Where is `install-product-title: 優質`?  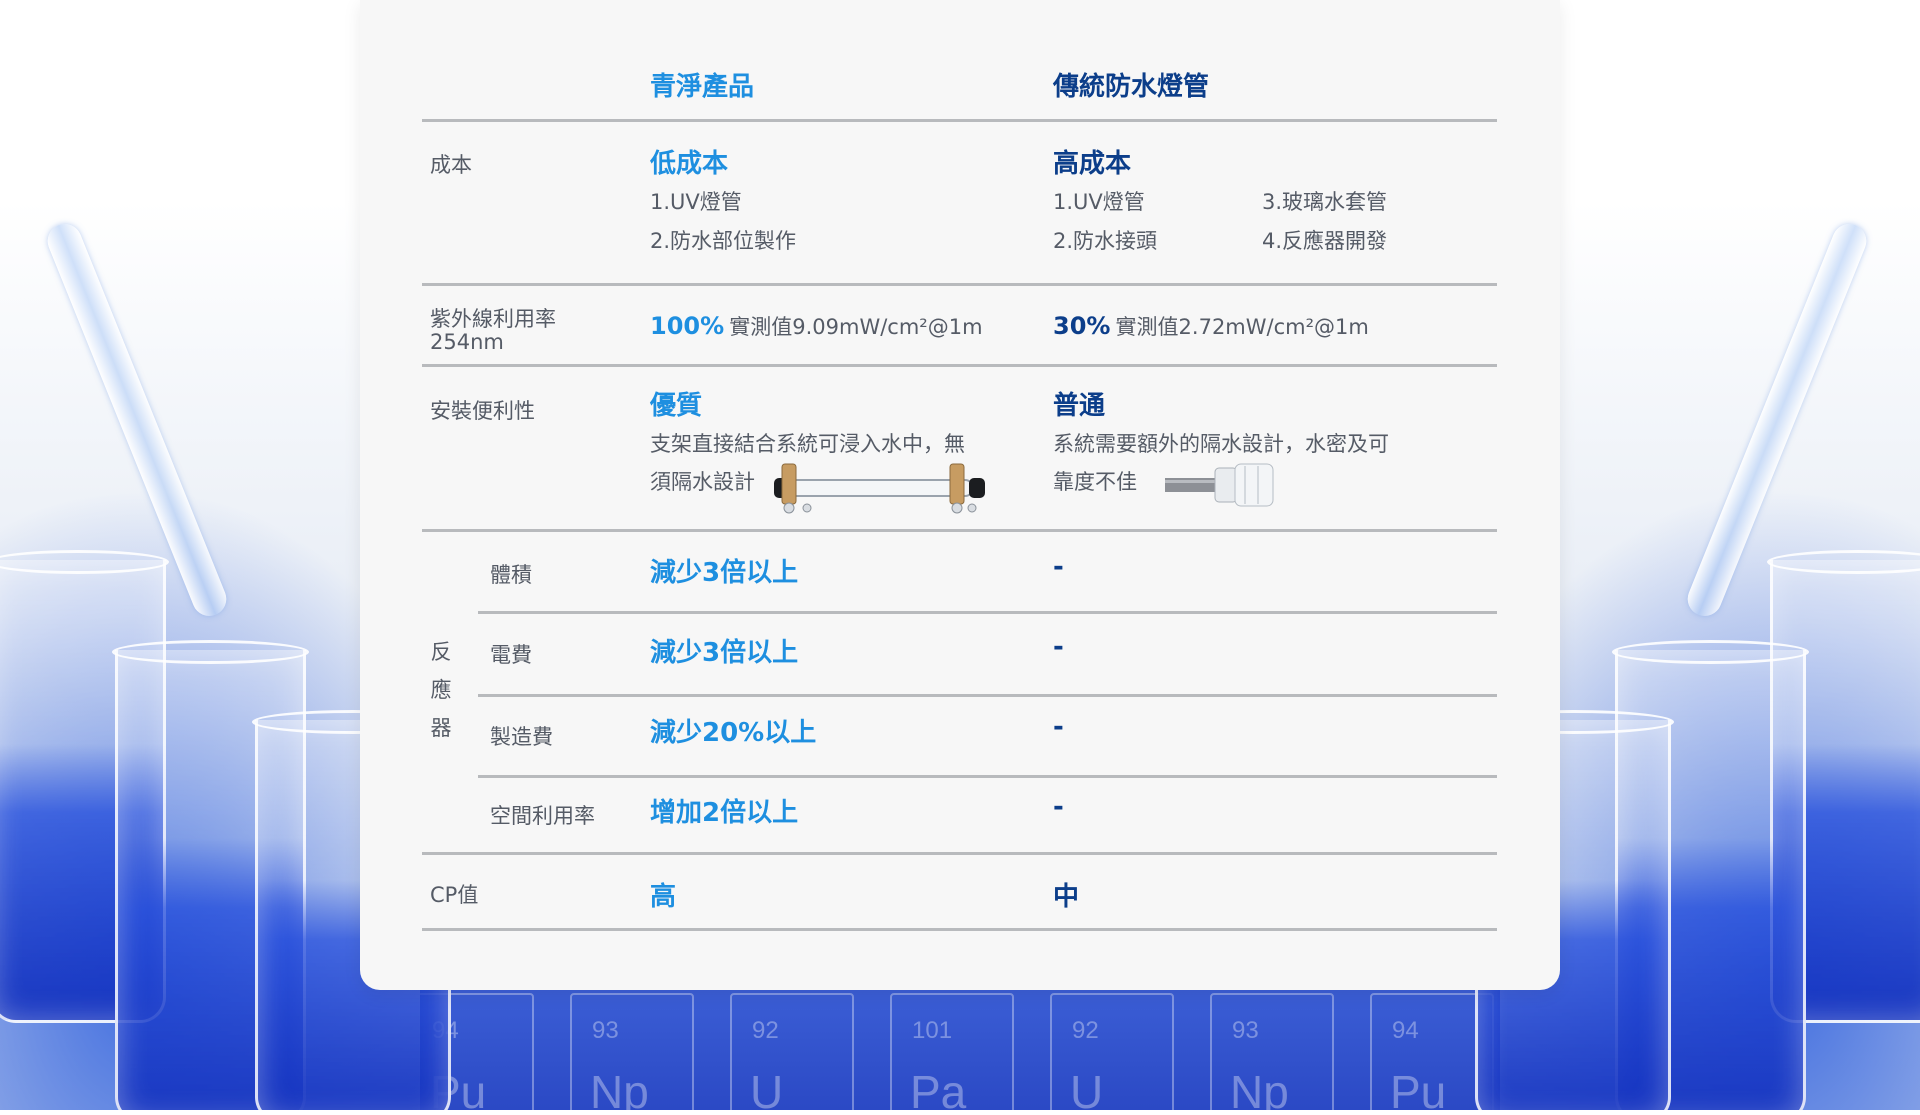
install-product-title: 優質 is located at coordinates (676, 406).